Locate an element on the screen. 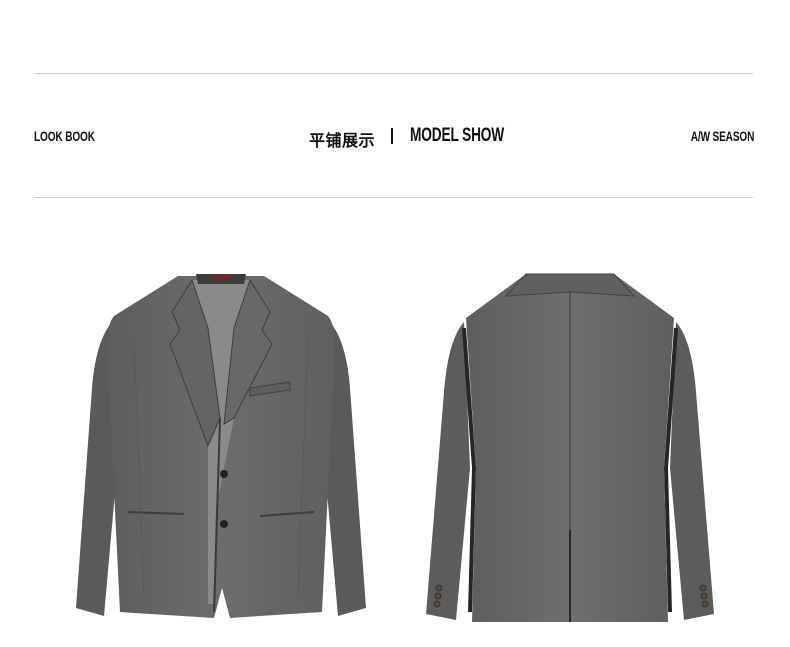 The image size is (790, 647). season-label: A/W SEASON is located at coordinates (722, 136).